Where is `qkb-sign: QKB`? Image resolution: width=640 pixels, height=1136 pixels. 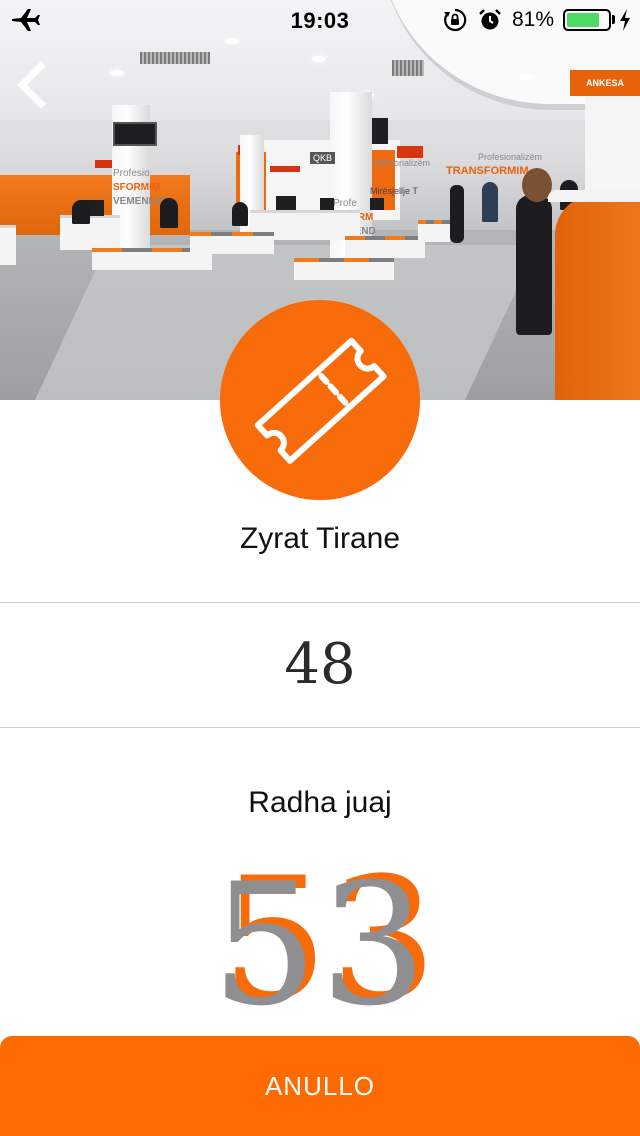
qkb-sign: QKB is located at coordinates (323, 158).